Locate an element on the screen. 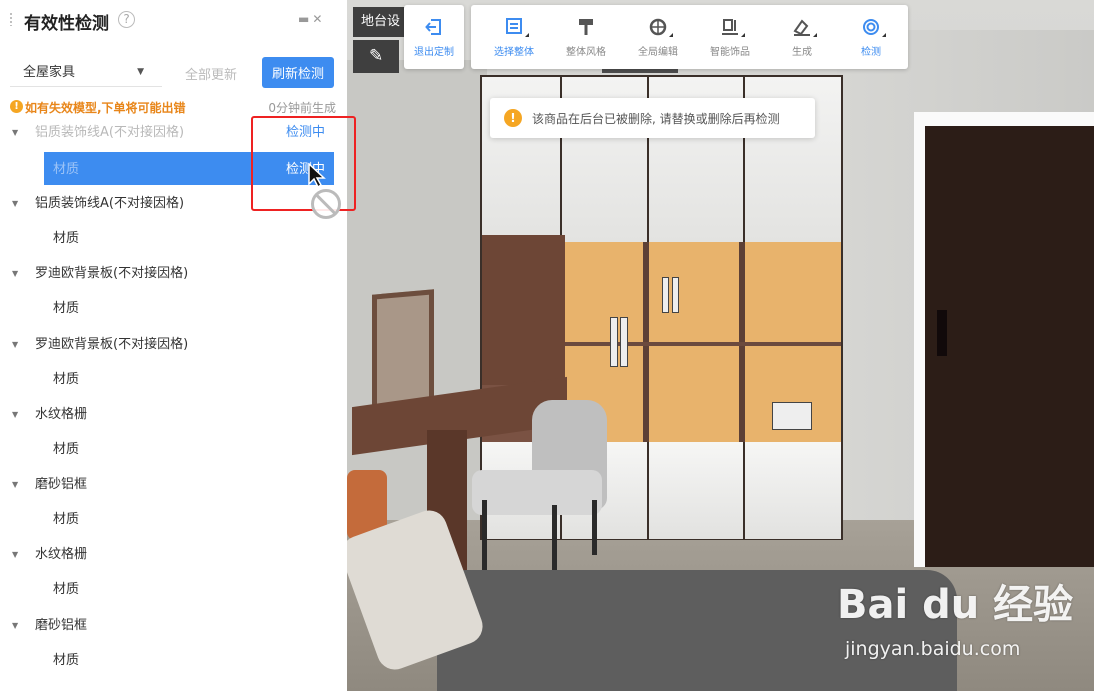  generate-icon is located at coordinates (801, 27).